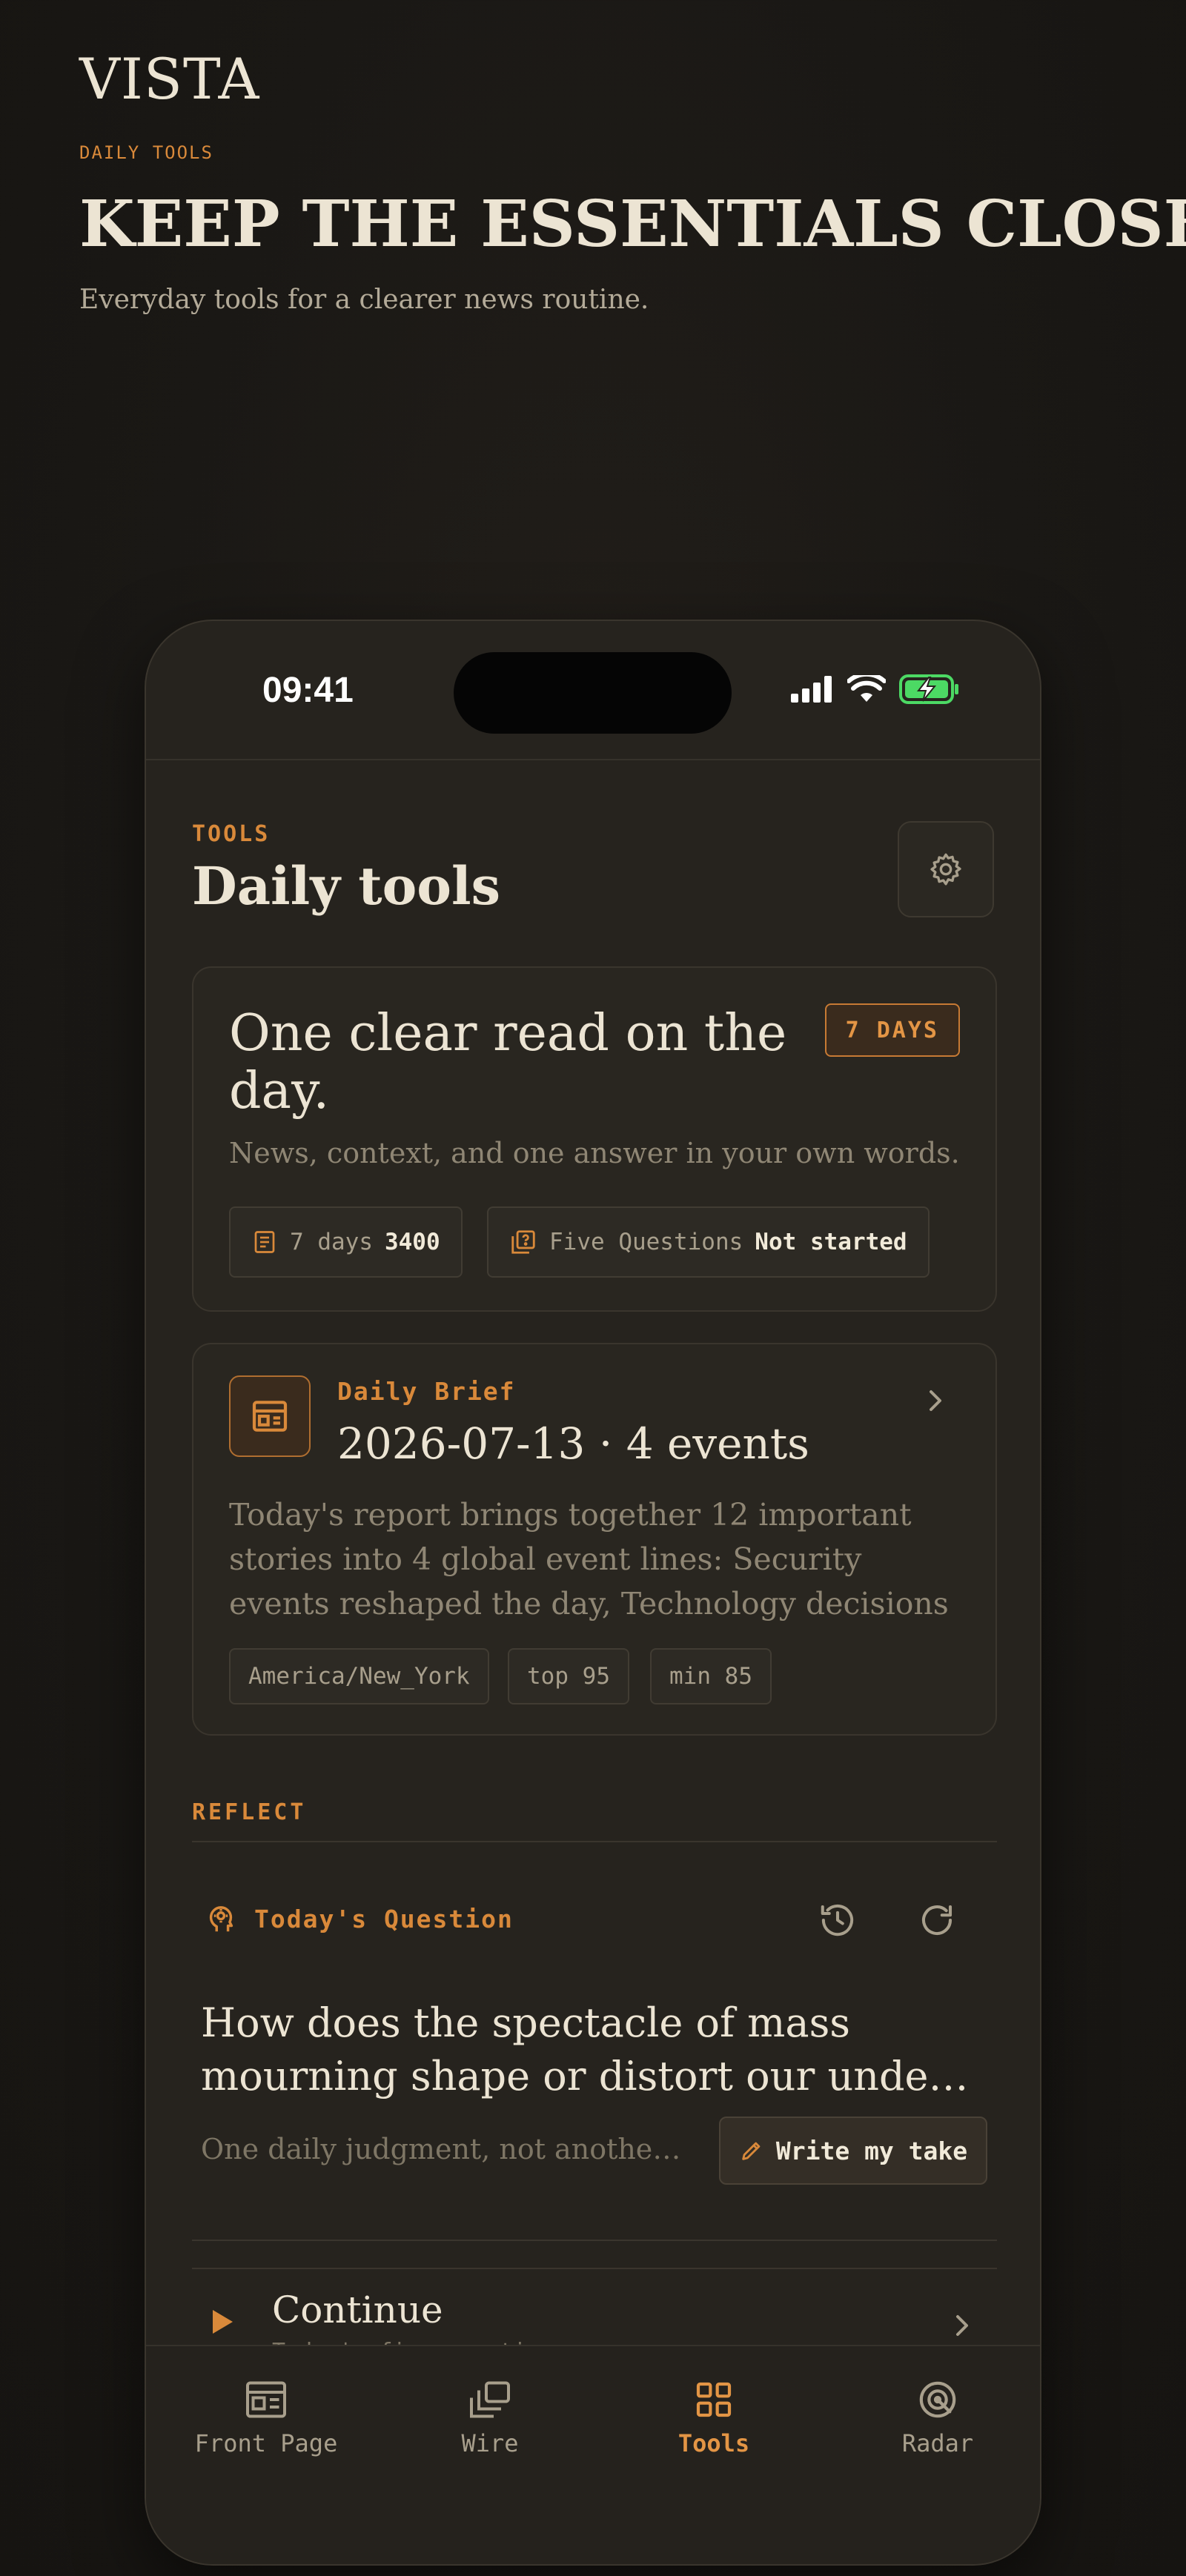 The width and height of the screenshot is (1186, 2576). I want to click on status-icons, so click(875, 689).